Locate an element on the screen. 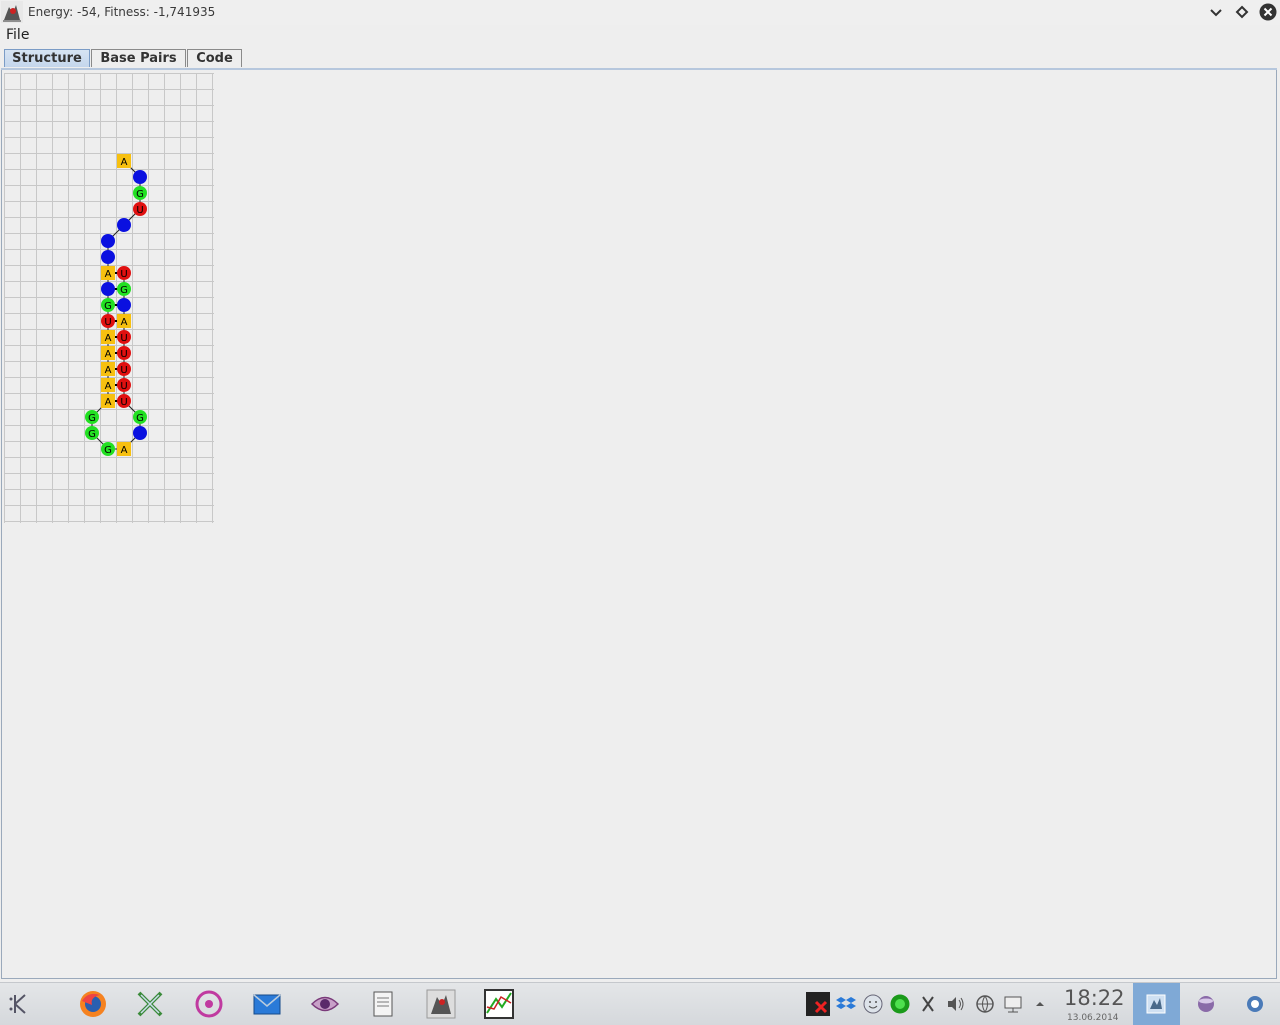 This screenshot has height=1025, width=1280. maximize-icon is located at coordinates (1242, 12).